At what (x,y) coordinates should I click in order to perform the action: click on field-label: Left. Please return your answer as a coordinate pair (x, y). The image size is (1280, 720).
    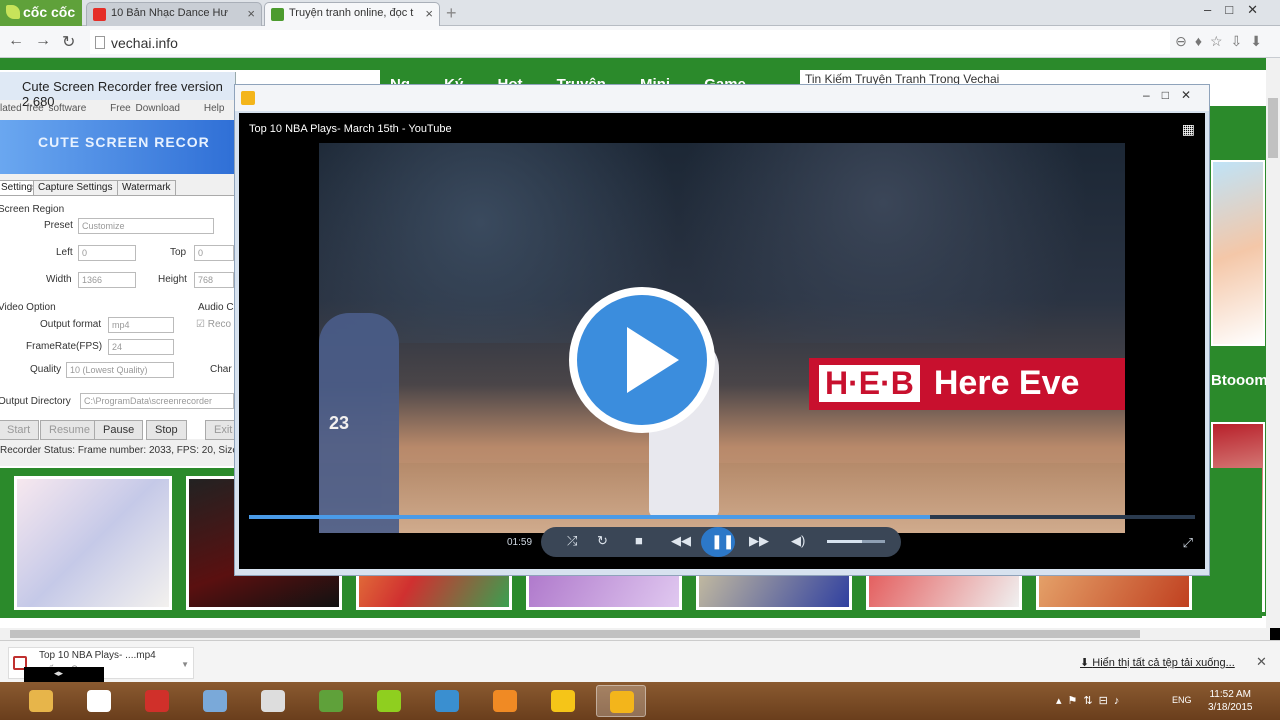
    Looking at the image, I should click on (64, 252).